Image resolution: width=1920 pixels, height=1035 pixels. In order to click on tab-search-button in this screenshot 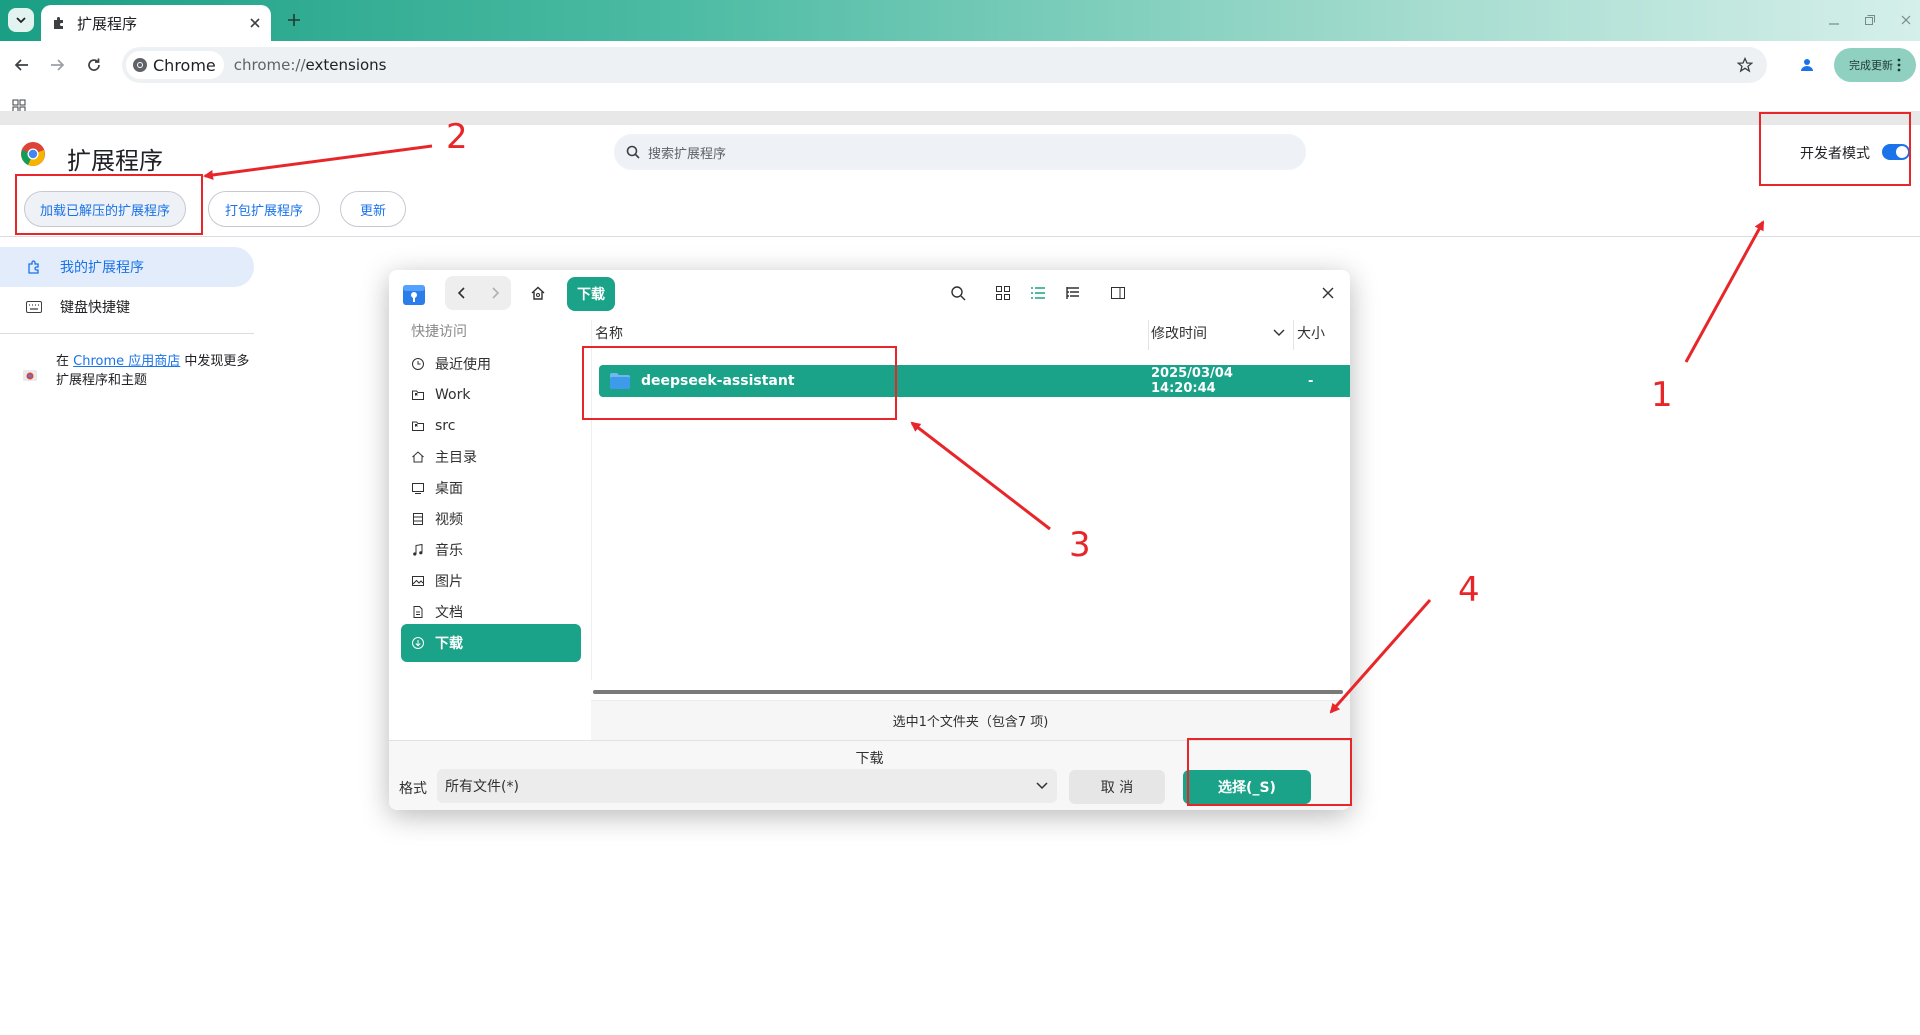, I will do `click(21, 20)`.